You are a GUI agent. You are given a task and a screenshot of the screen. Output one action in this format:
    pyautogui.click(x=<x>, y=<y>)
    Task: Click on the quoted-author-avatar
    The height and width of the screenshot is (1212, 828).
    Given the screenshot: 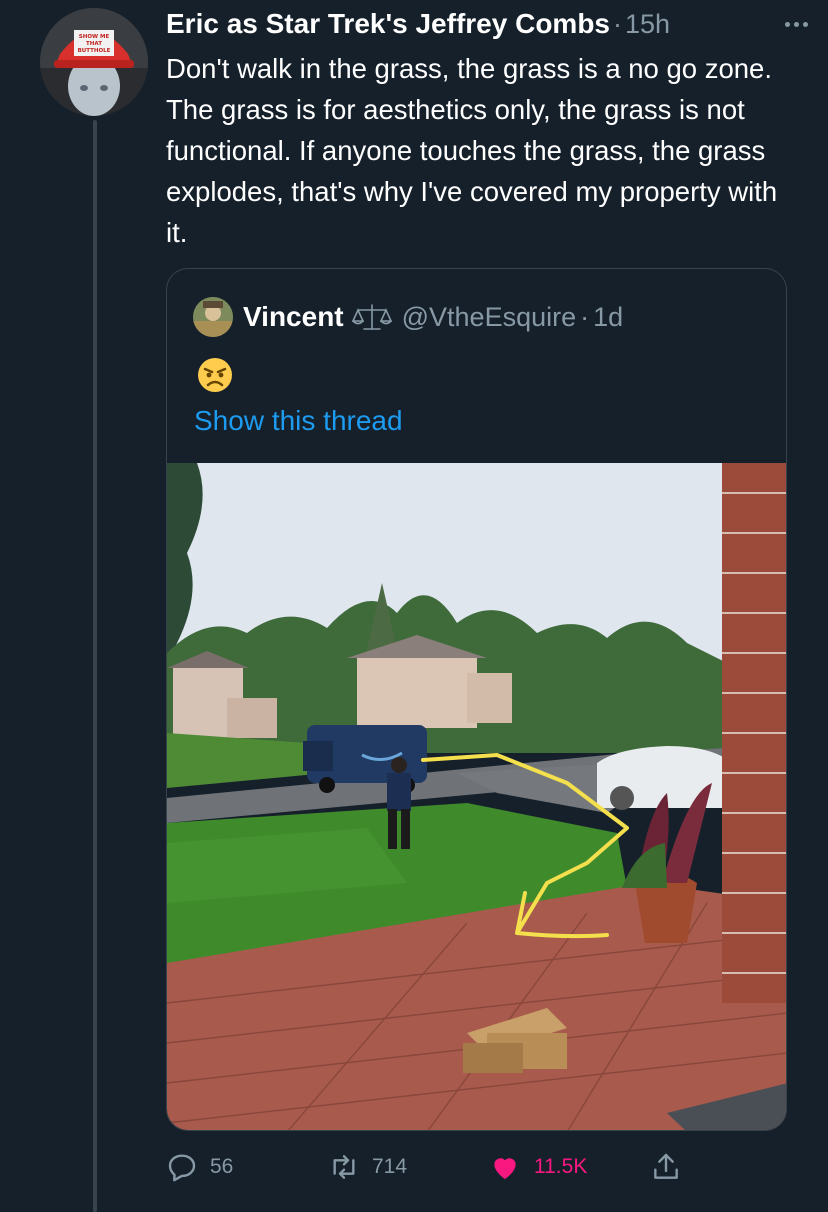 What is the action you would take?
    pyautogui.click(x=213, y=317)
    